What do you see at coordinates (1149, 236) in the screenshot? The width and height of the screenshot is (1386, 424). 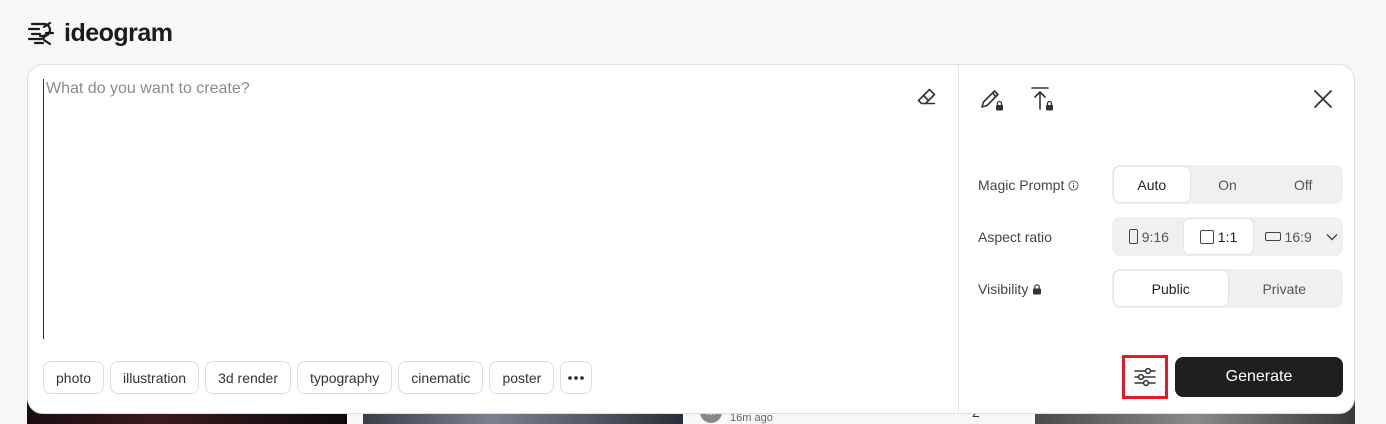 I see `aspect-ratio-9-16: 9:16` at bounding box center [1149, 236].